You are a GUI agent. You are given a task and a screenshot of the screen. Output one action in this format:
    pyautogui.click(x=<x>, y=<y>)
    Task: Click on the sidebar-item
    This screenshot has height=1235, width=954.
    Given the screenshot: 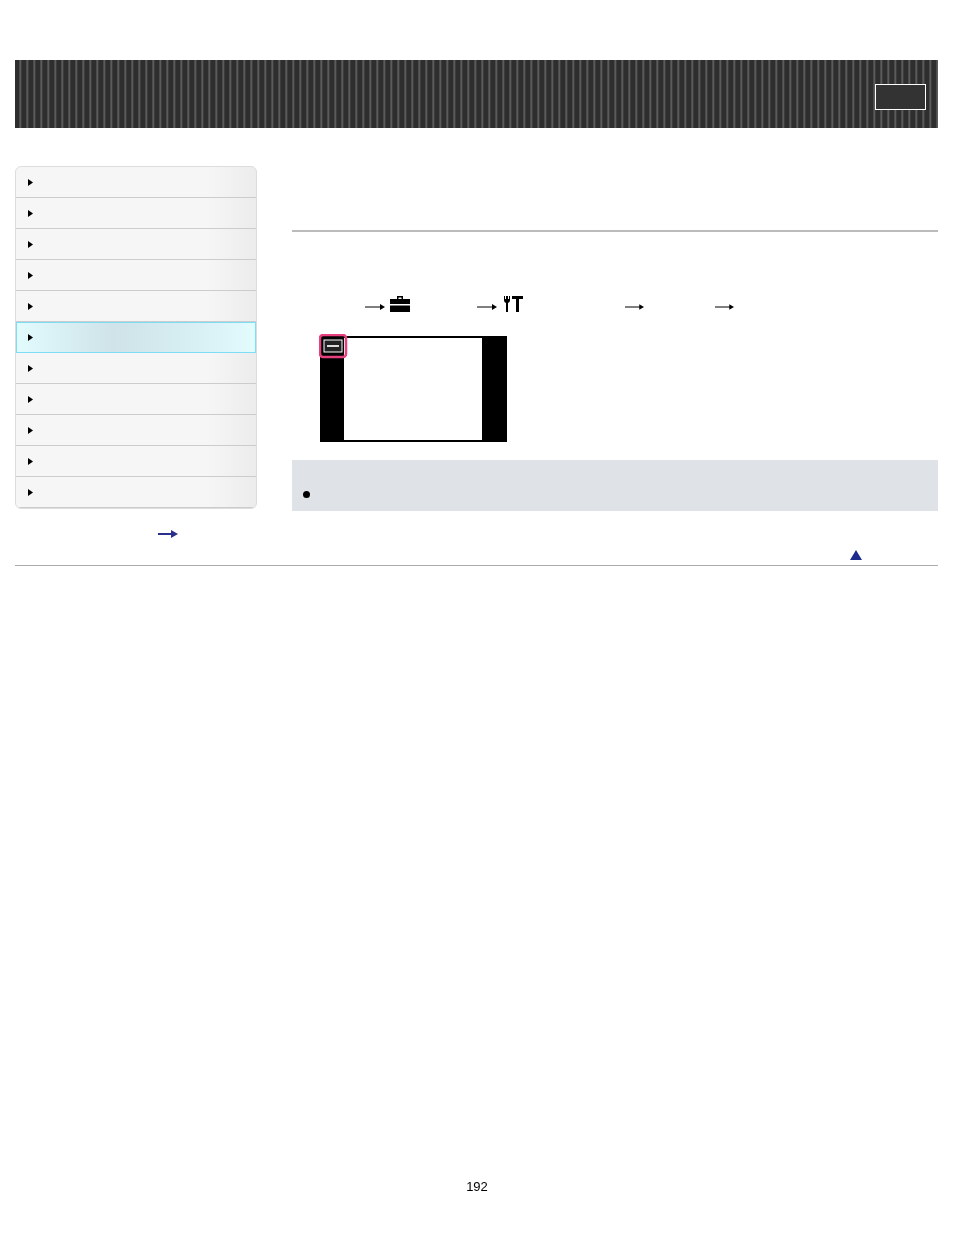 What is the action you would take?
    pyautogui.click(x=136, y=337)
    